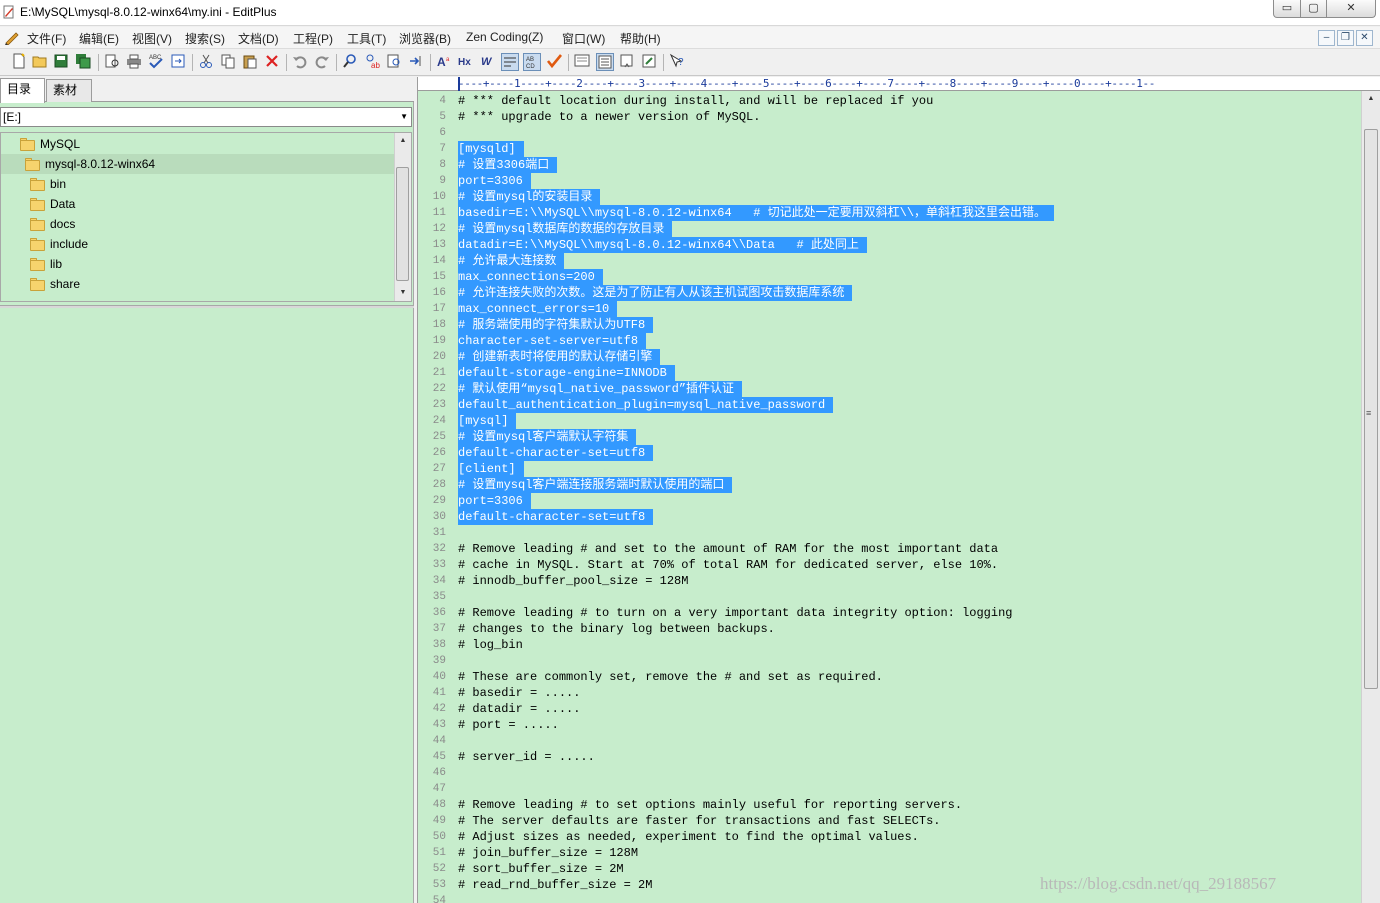  I want to click on editor-line: 21 default-storage-engine=INNODB, so click(888, 373).